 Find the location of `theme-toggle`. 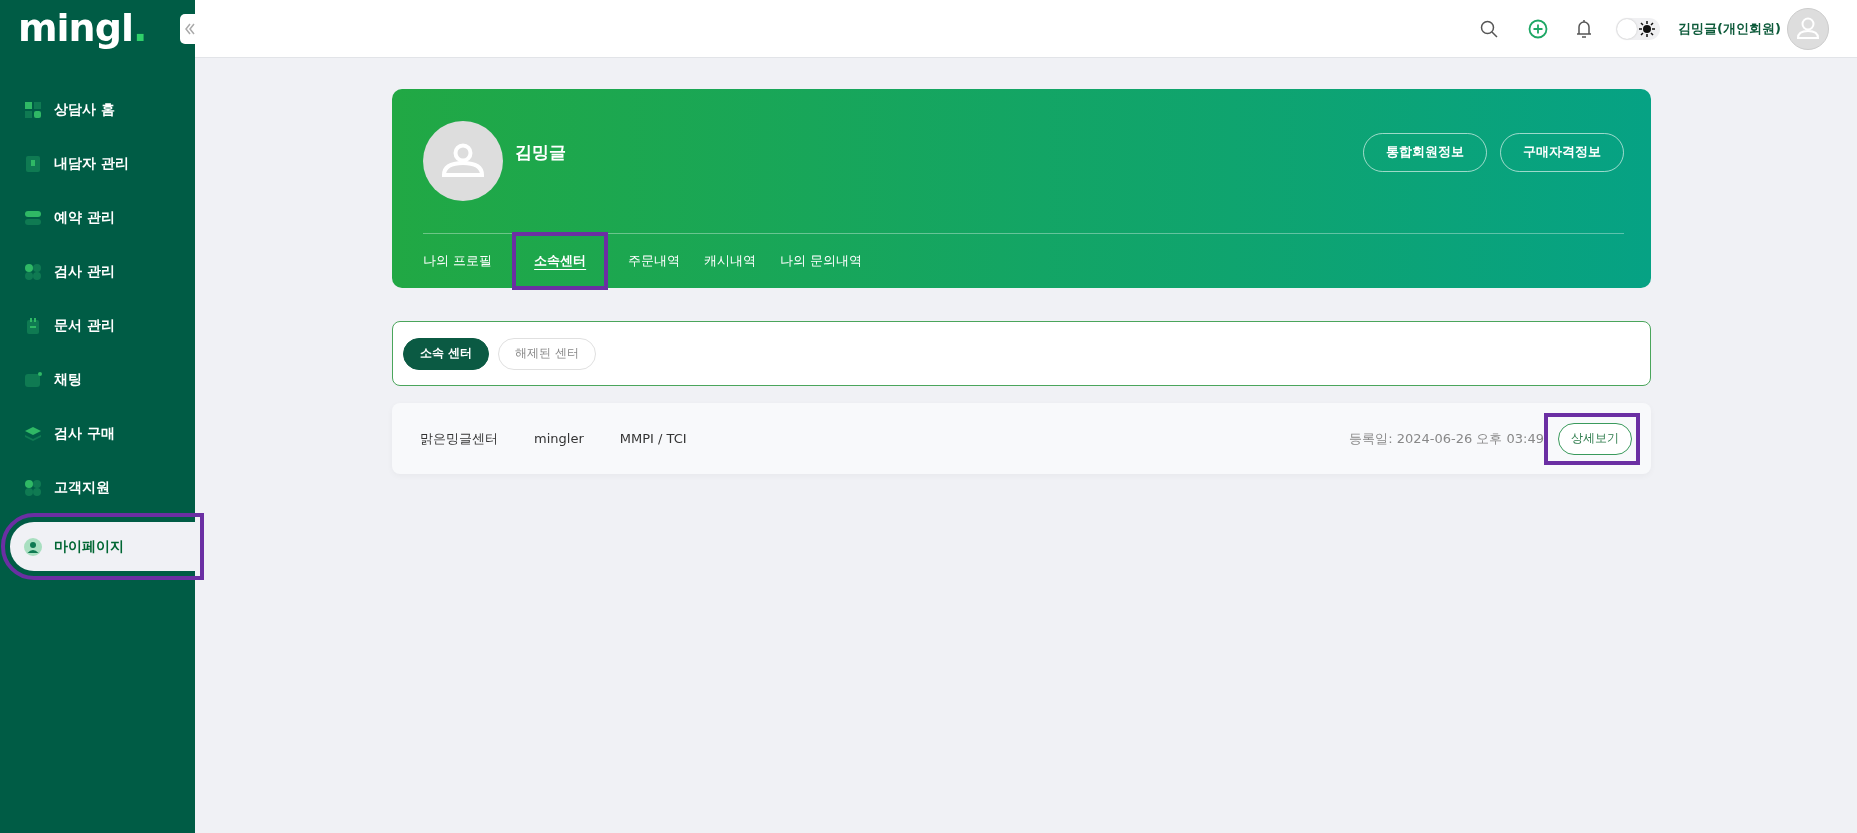

theme-toggle is located at coordinates (1638, 28).